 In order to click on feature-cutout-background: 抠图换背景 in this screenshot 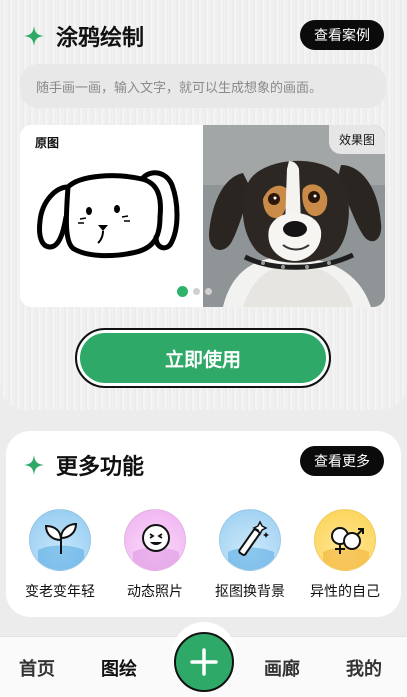, I will do `click(250, 555)`.